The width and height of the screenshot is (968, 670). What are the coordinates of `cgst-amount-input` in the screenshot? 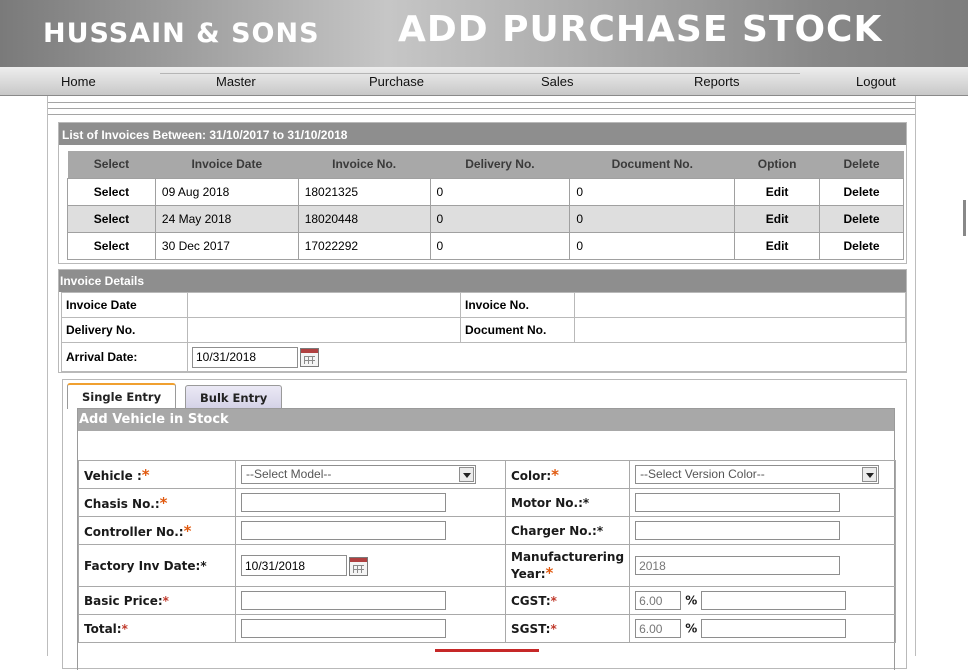 It's located at (774, 600).